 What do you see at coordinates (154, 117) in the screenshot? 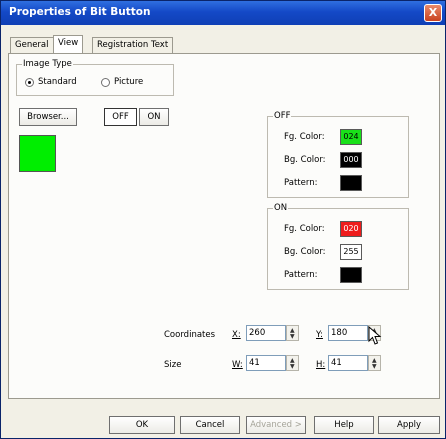
I see `on-toggle-button: ON` at bounding box center [154, 117].